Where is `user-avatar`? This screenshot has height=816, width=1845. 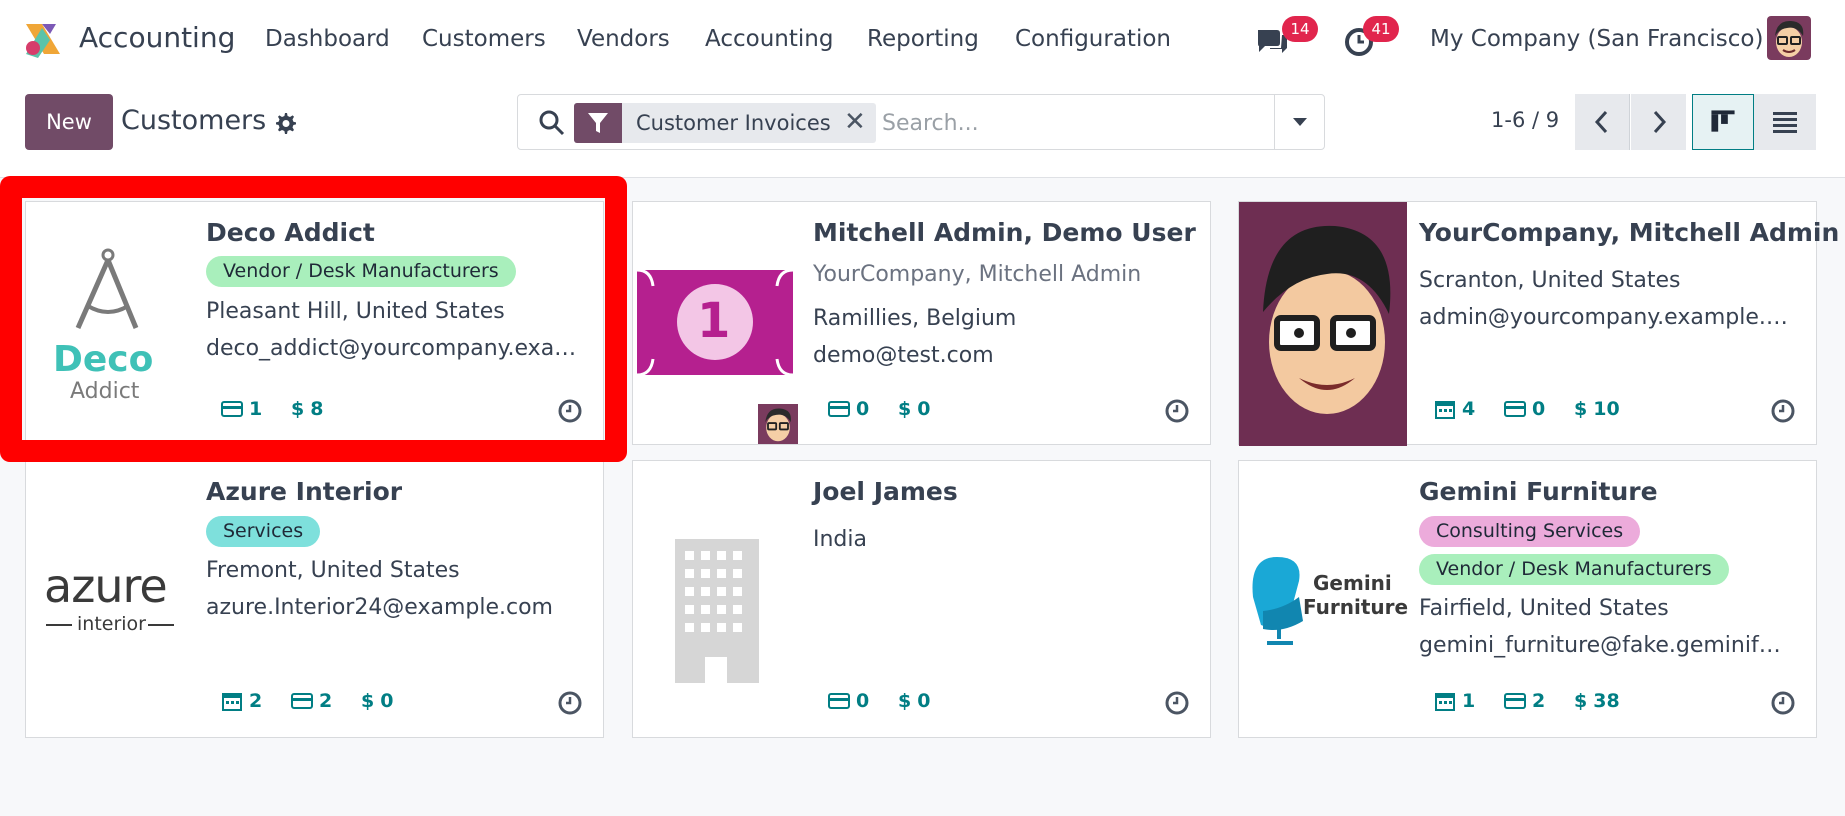
user-avatar is located at coordinates (1789, 38).